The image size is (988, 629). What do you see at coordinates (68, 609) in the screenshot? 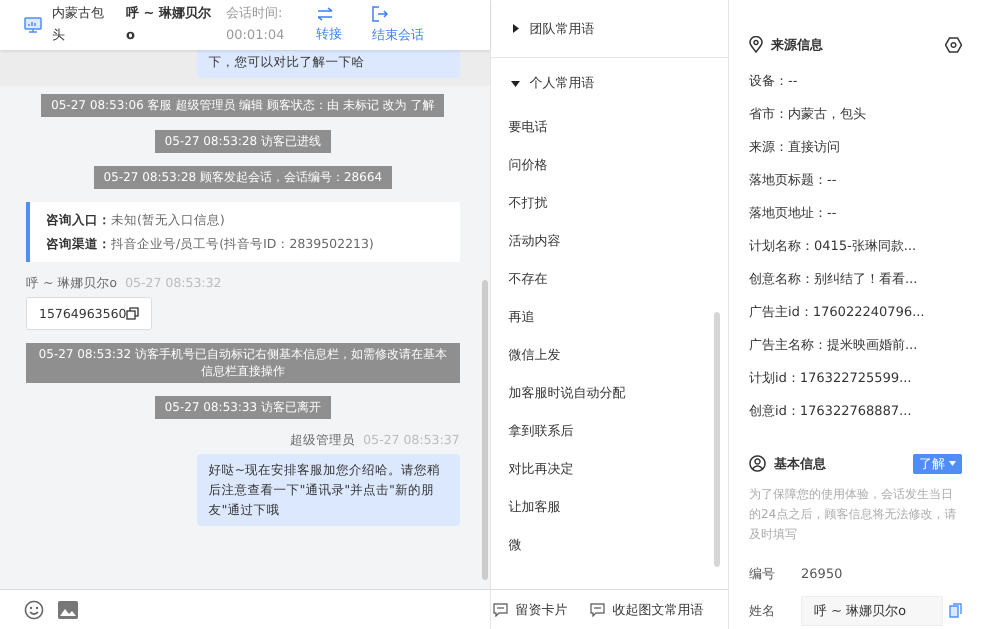
I see `image-icon` at bounding box center [68, 609].